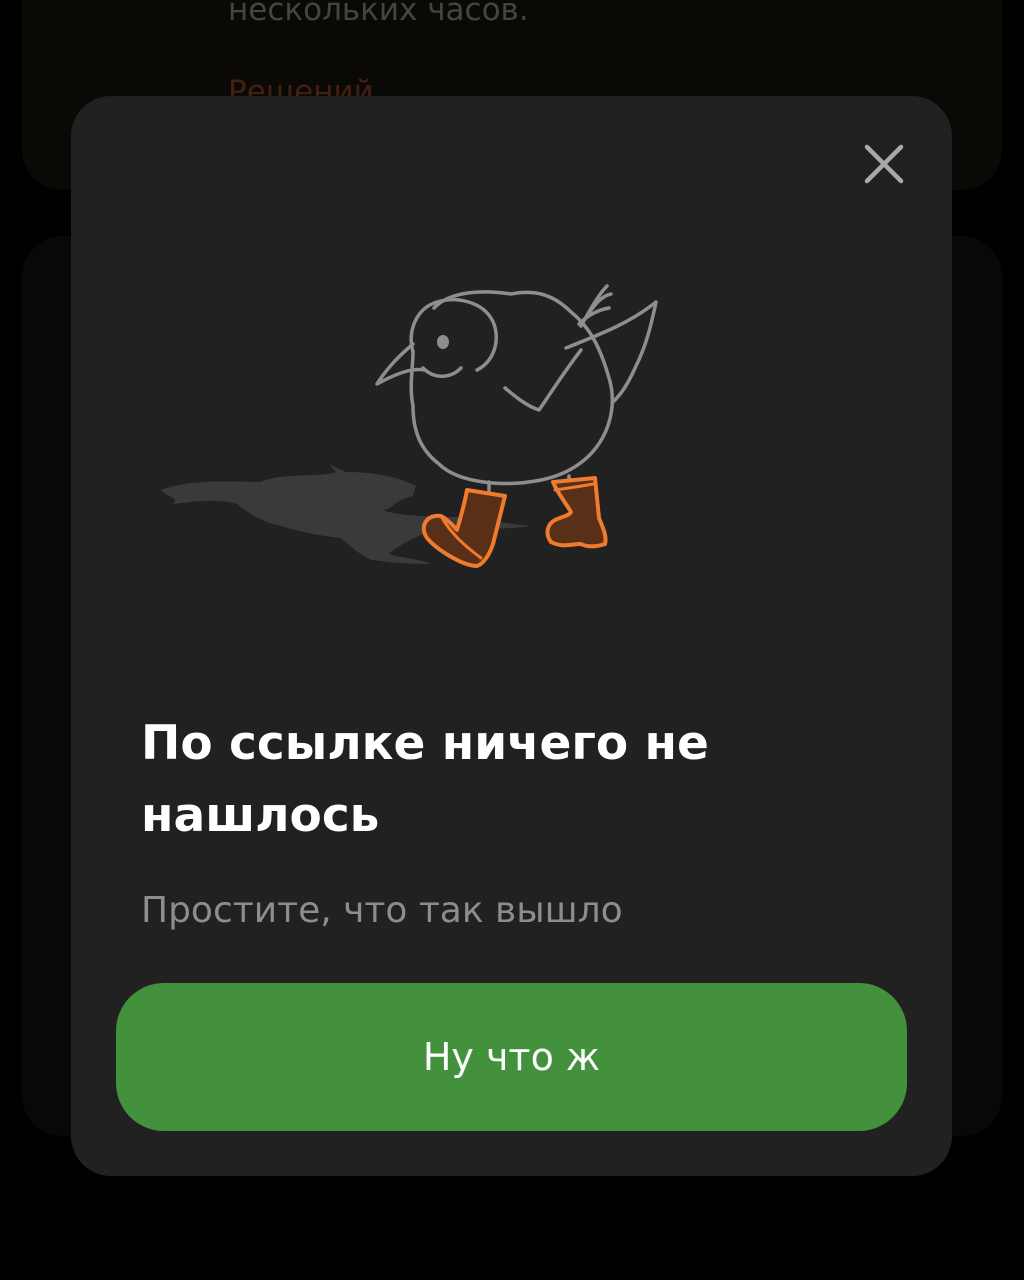  What do you see at coordinates (382, 910) in the screenshot?
I see `modal-subtitle: Простите, что так вышло` at bounding box center [382, 910].